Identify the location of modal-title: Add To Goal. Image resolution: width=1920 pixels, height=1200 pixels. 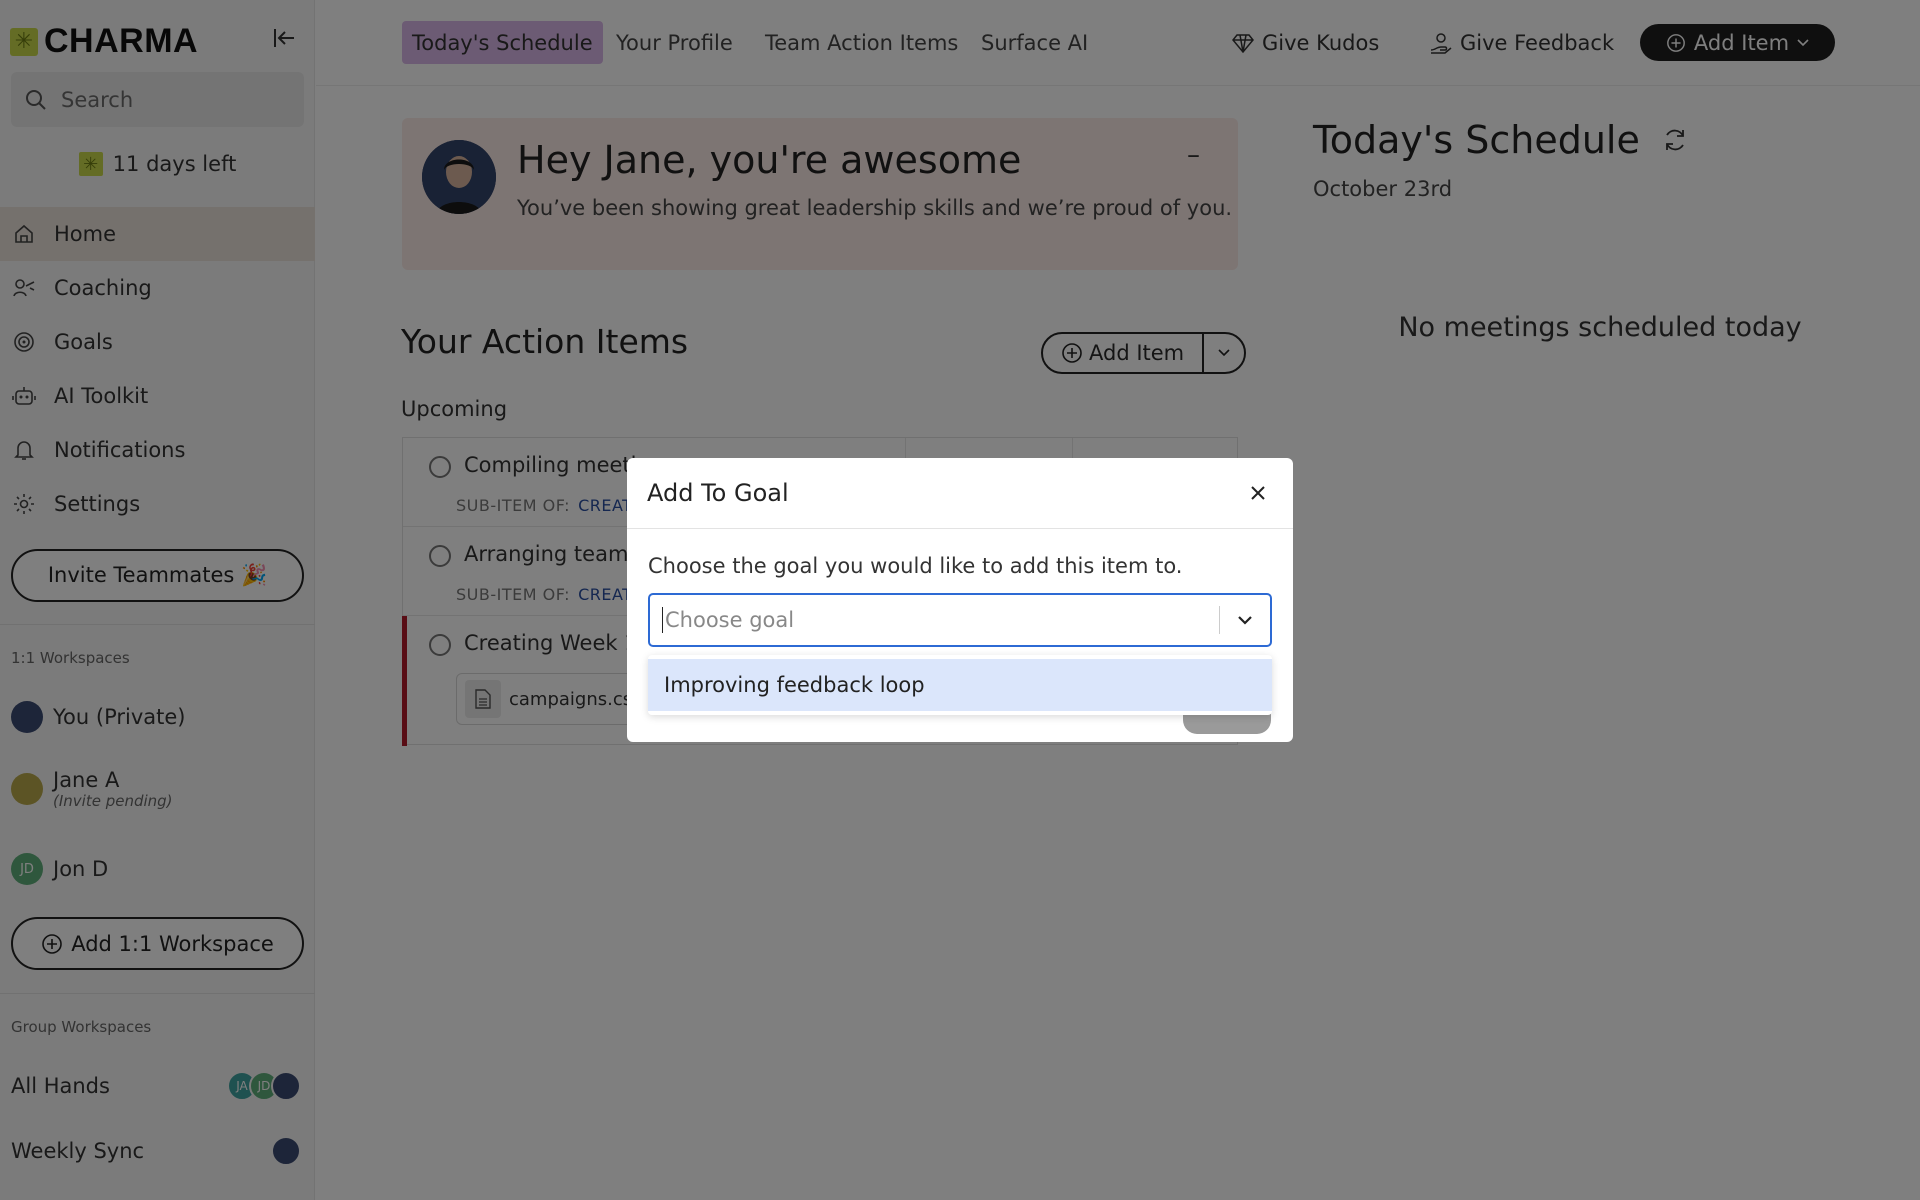
(718, 493).